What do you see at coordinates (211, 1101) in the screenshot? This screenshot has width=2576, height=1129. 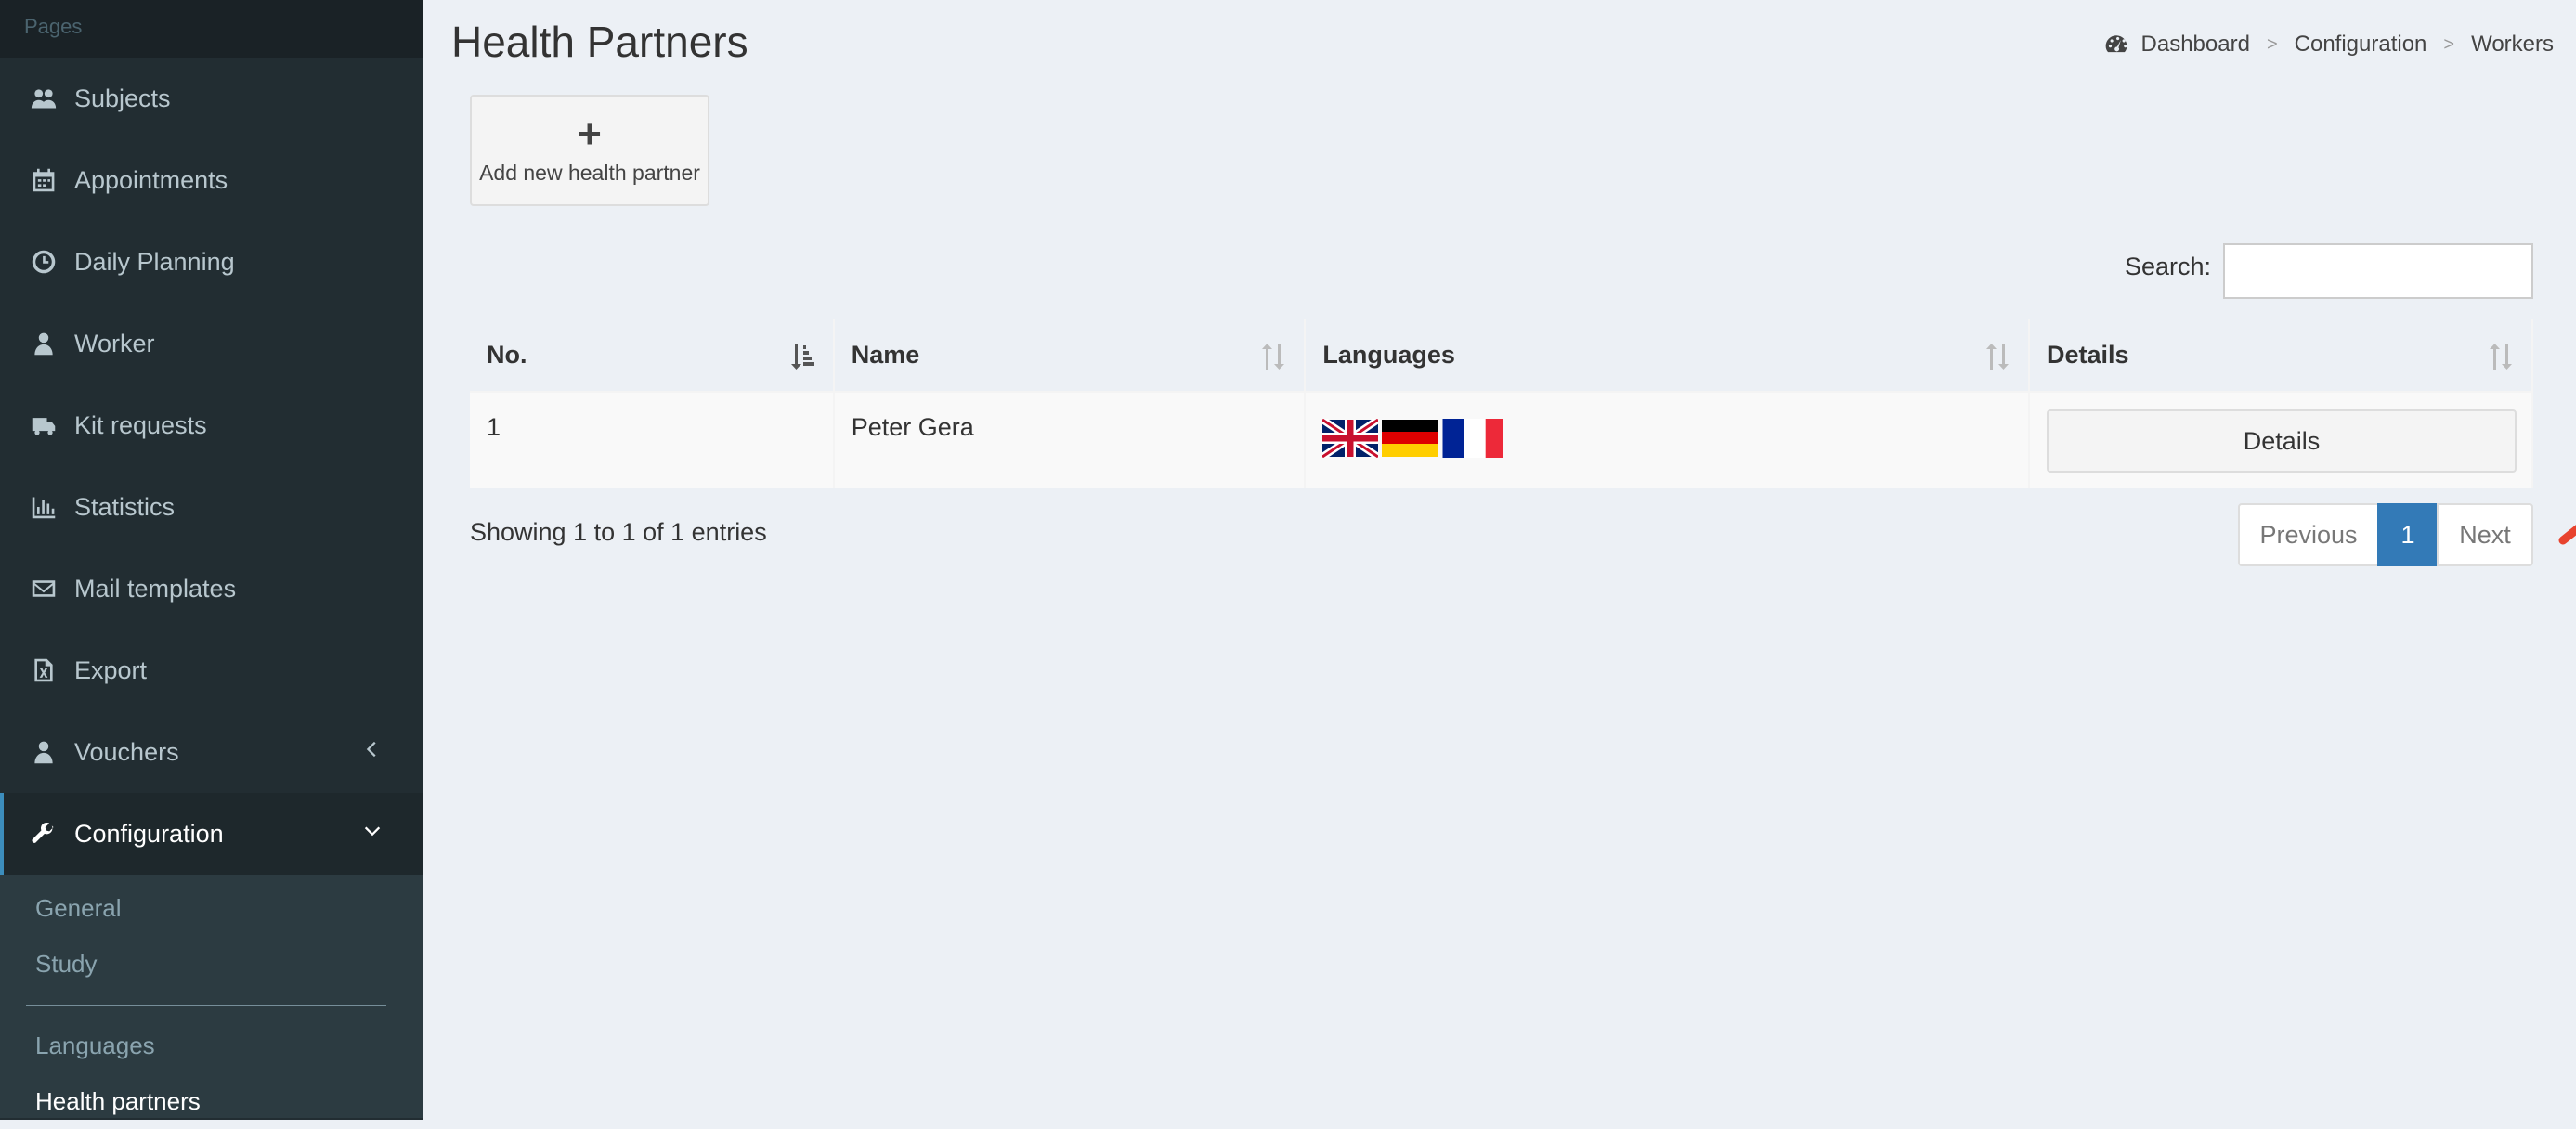 I see `submenu-item-health-partners: Health partners` at bounding box center [211, 1101].